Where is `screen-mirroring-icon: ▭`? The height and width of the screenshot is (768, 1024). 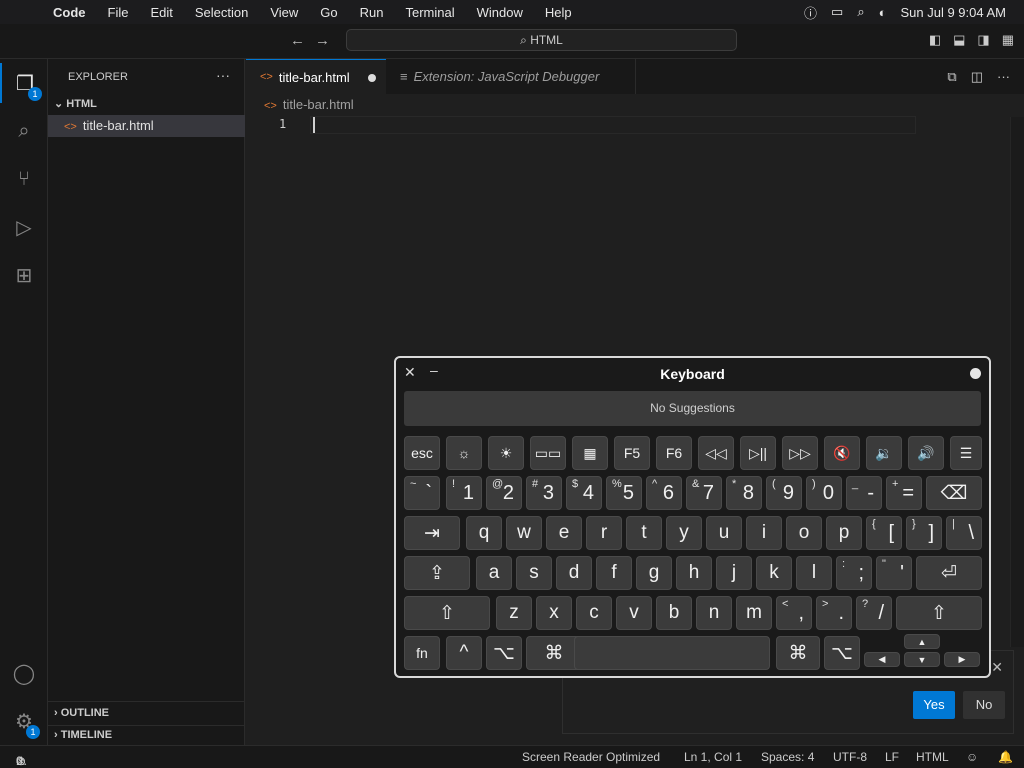 screen-mirroring-icon: ▭ is located at coordinates (837, 12).